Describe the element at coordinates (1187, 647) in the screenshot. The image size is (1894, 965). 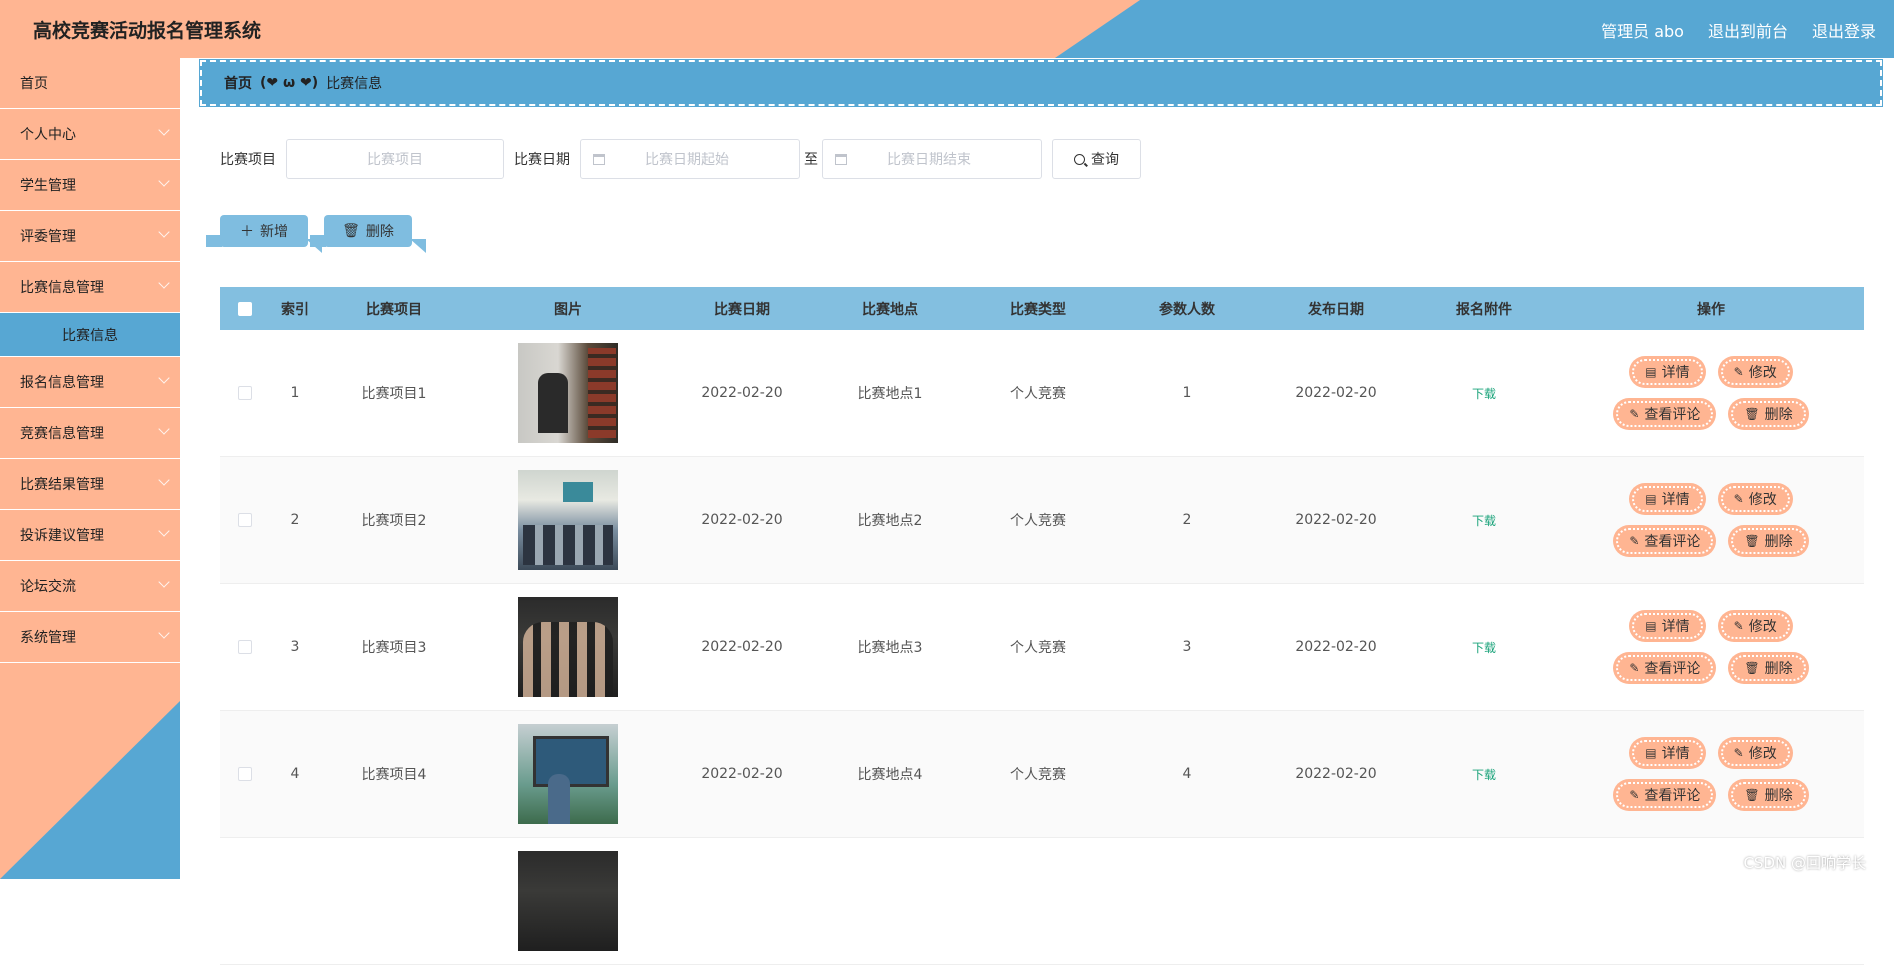
I see `cell-count: 3` at that location.